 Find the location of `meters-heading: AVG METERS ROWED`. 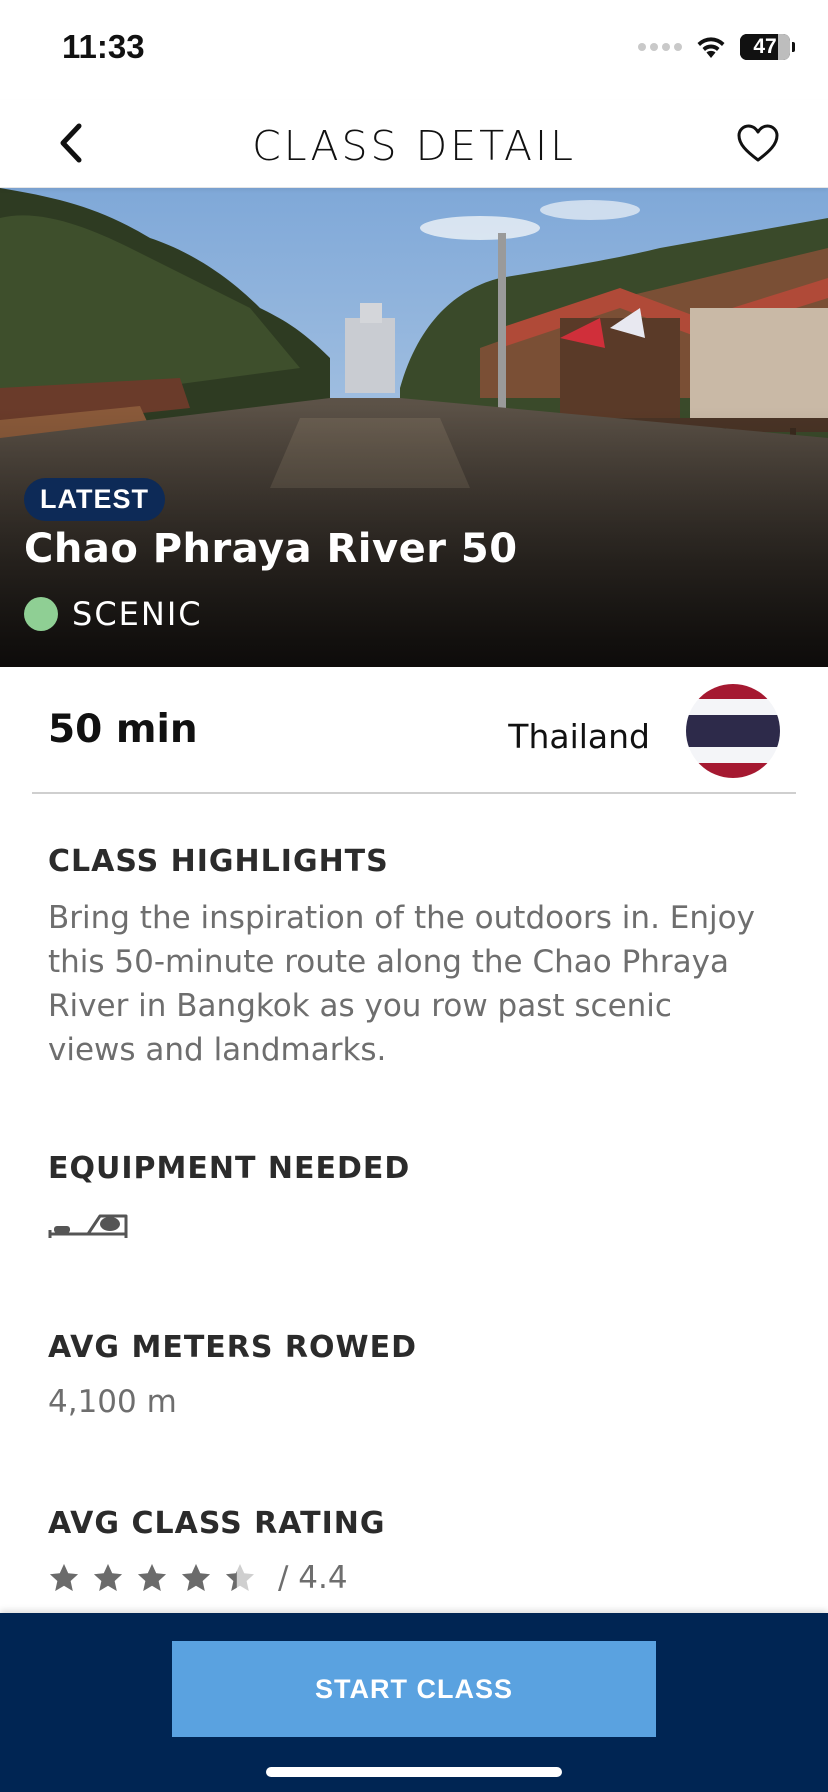

meters-heading: AVG METERS ROWED is located at coordinates (233, 1347).